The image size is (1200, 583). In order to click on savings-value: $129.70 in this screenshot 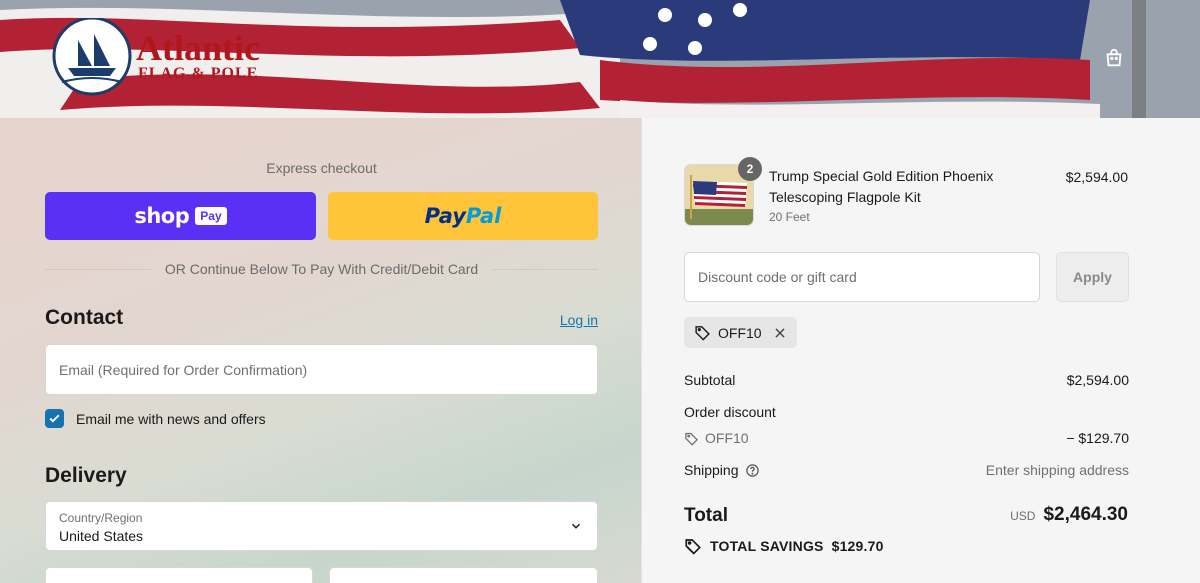, I will do `click(857, 546)`.